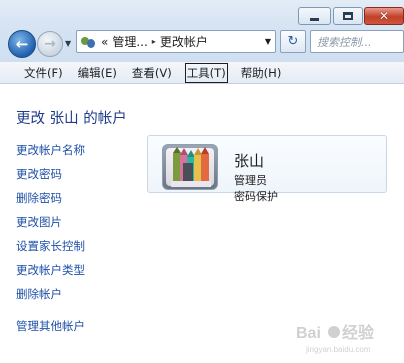 This screenshot has width=404, height=363. I want to click on back-arrow-icon: ←, so click(22, 44).